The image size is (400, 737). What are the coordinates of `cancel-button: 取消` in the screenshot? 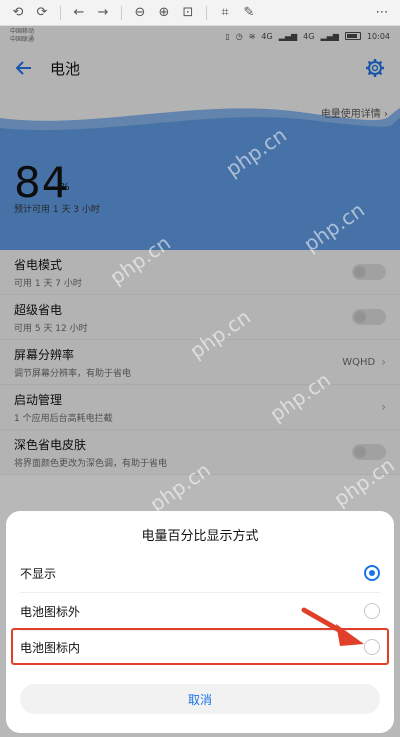 It's located at (200, 699).